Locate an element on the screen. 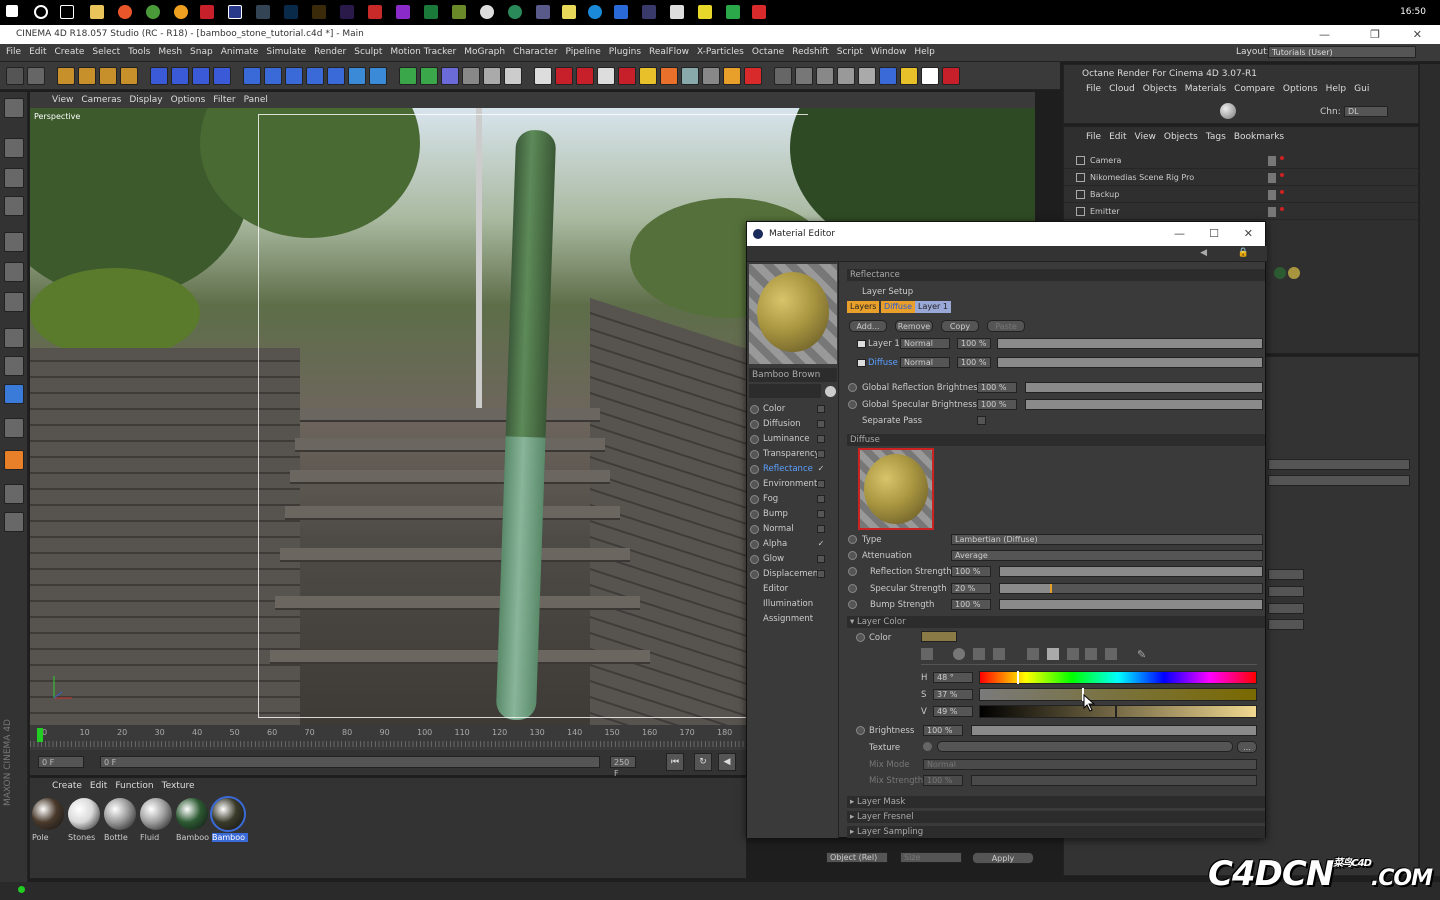  system-clock: 16:50 is located at coordinates (1413, 12).